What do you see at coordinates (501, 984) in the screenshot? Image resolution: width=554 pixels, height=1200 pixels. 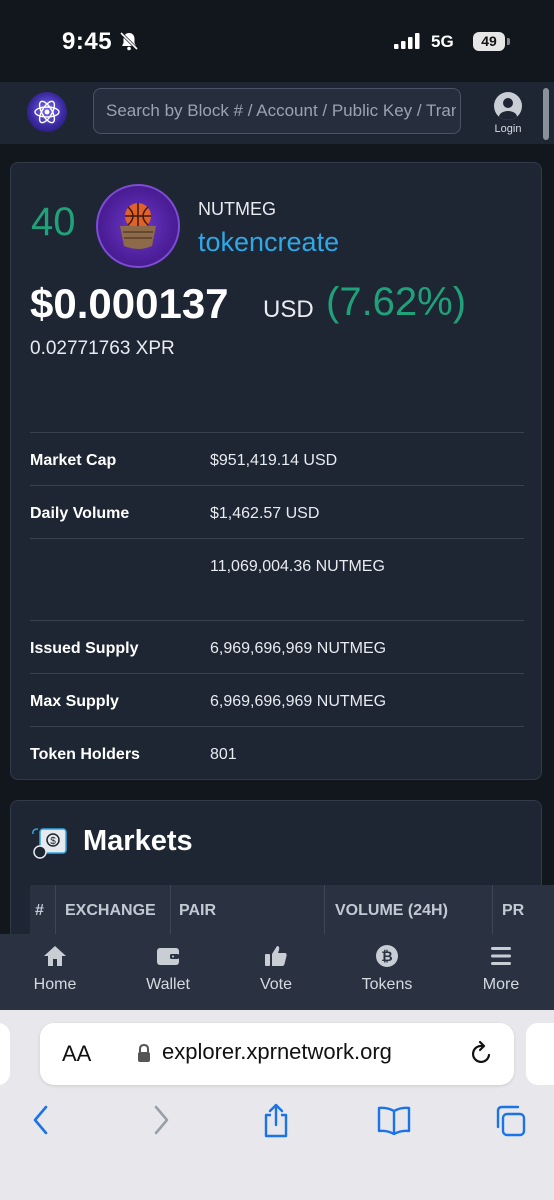 I see `nav-label: More` at bounding box center [501, 984].